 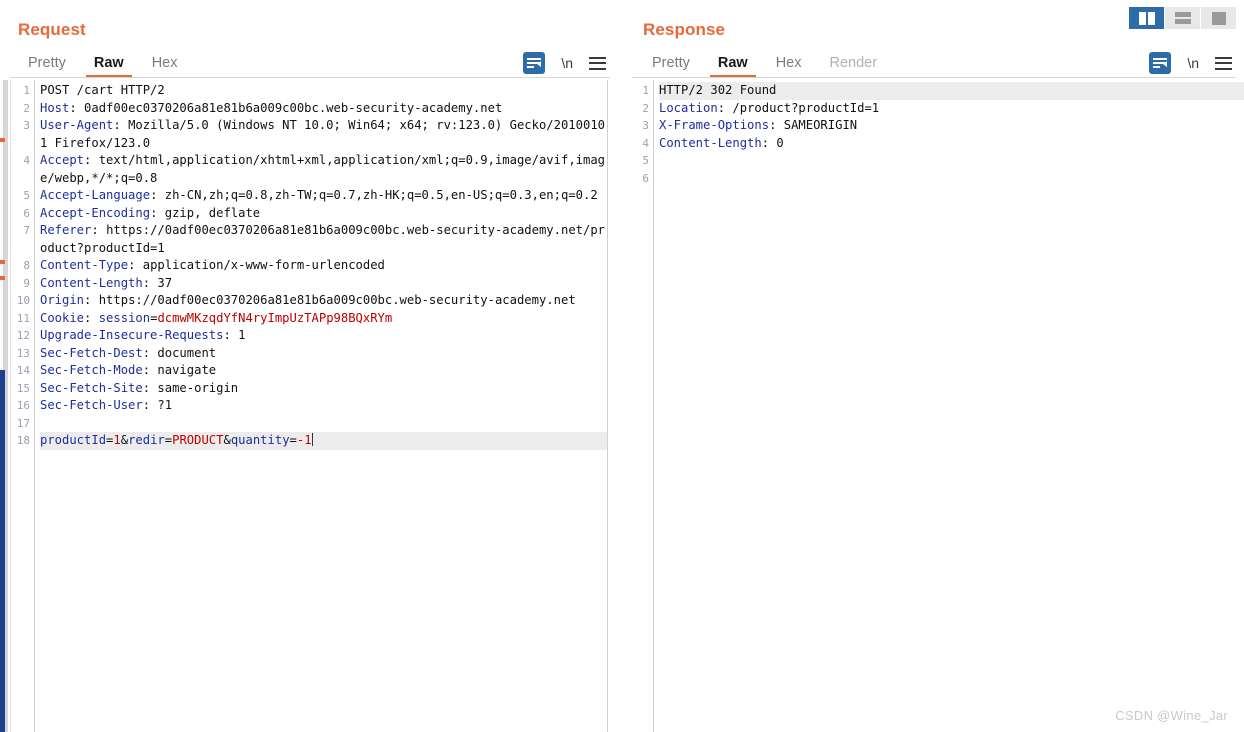 What do you see at coordinates (23, 423) in the screenshot?
I see `line-number: 17` at bounding box center [23, 423].